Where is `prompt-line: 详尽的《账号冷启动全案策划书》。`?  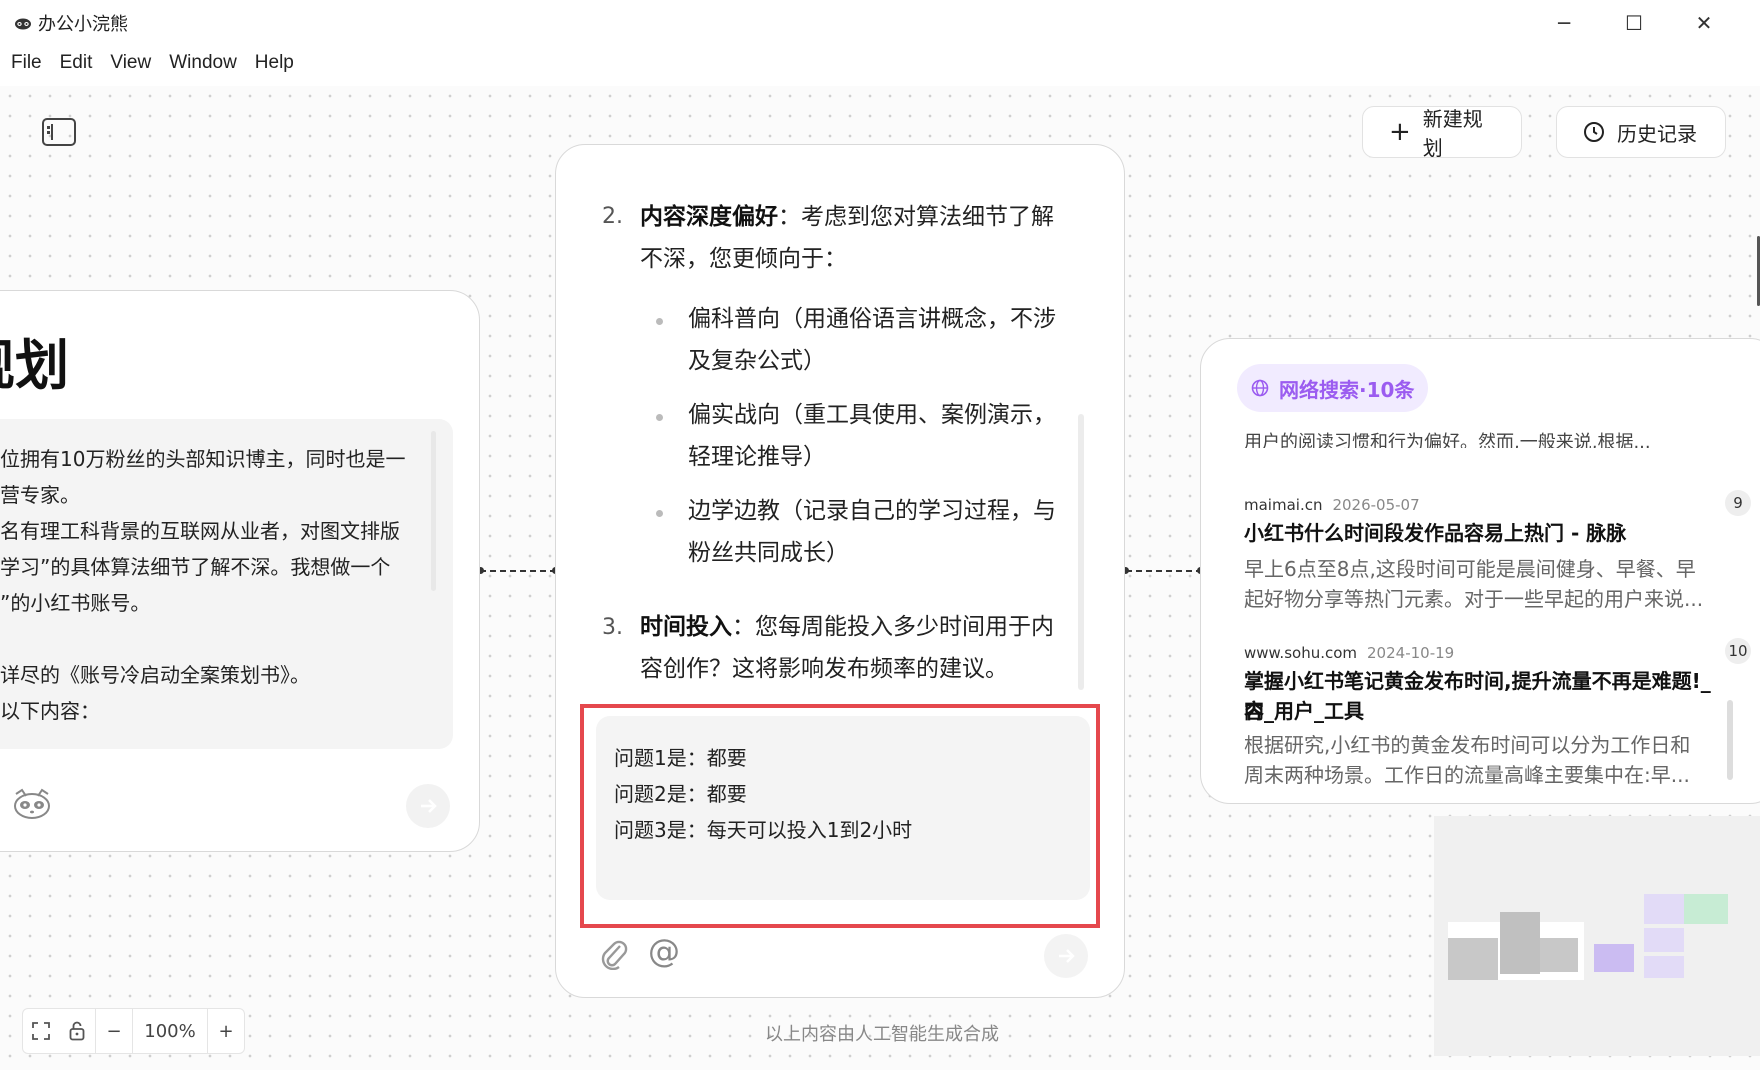
prompt-line: 详尽的《账号冷启动全案策划书》。 is located at coordinates (155, 675).